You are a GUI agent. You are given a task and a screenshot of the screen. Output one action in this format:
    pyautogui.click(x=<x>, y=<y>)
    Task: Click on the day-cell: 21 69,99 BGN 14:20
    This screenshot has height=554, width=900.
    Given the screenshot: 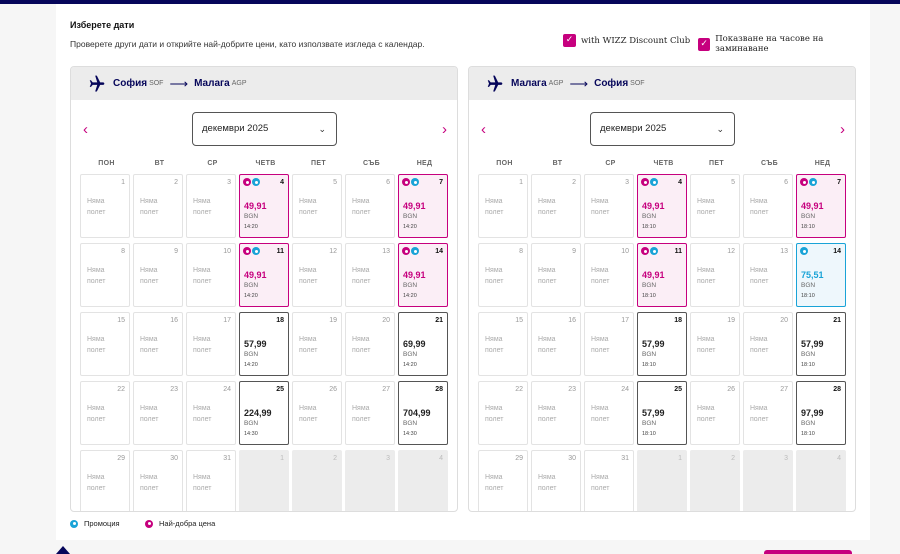 What is the action you would take?
    pyautogui.click(x=423, y=344)
    